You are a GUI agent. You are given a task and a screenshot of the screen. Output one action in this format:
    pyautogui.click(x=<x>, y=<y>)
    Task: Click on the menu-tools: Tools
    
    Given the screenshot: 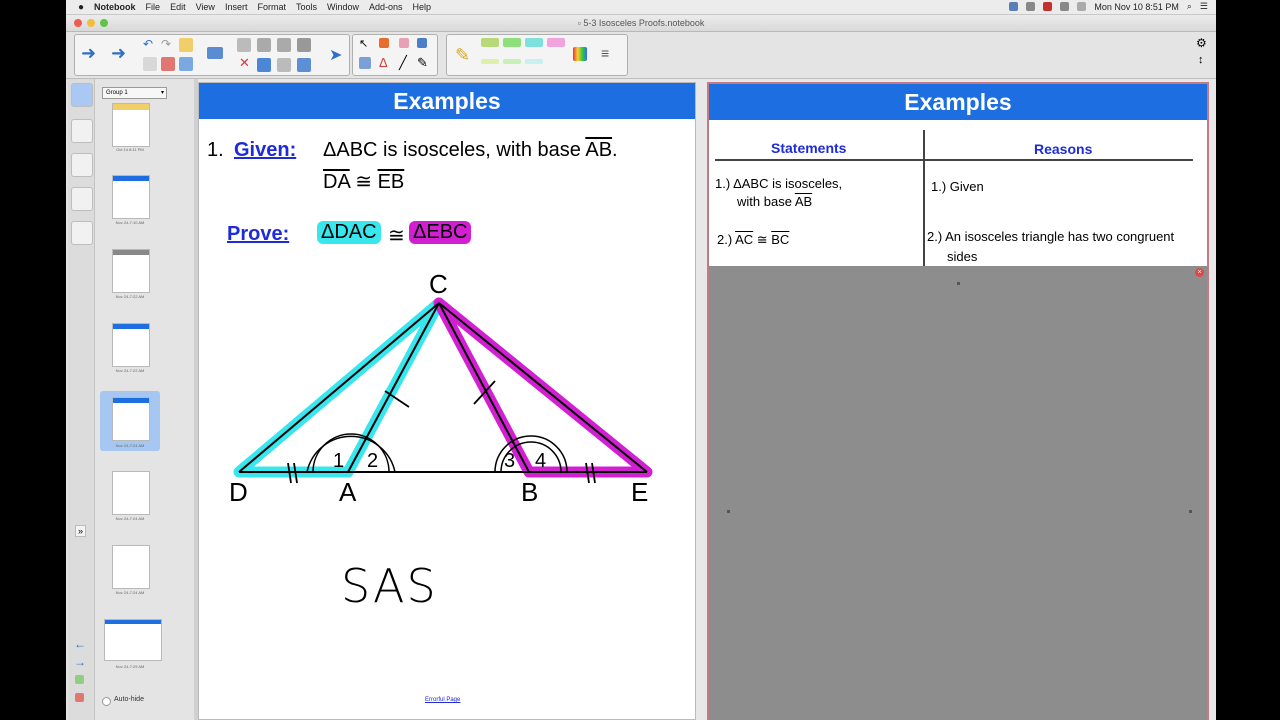 What is the action you would take?
    pyautogui.click(x=306, y=7)
    